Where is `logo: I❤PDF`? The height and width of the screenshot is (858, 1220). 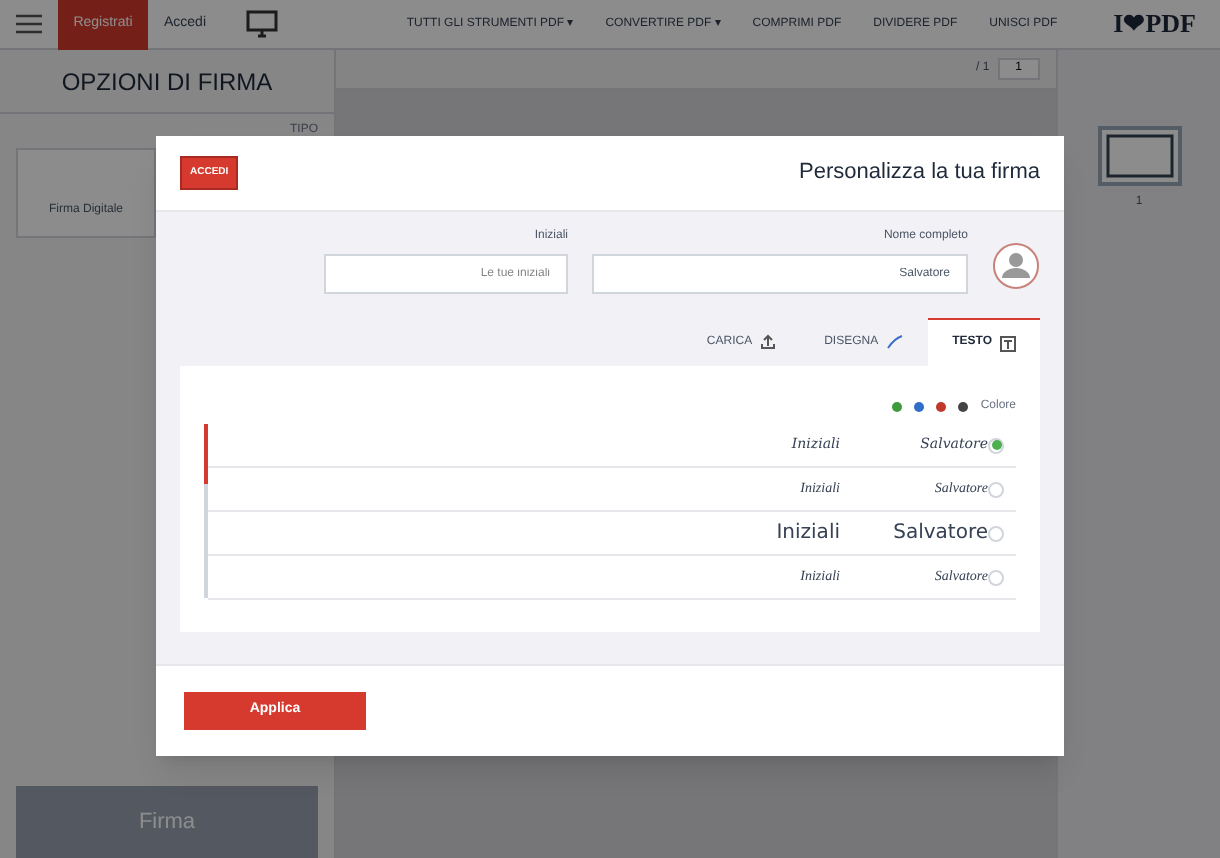
logo: I❤PDF is located at coordinates (1154, 24).